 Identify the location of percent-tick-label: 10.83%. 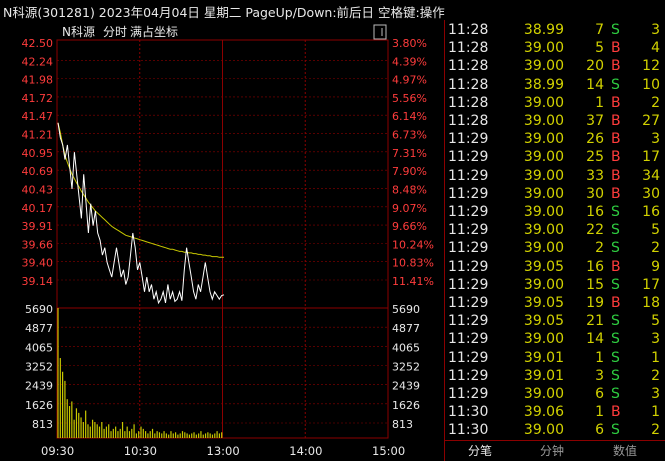
(413, 263).